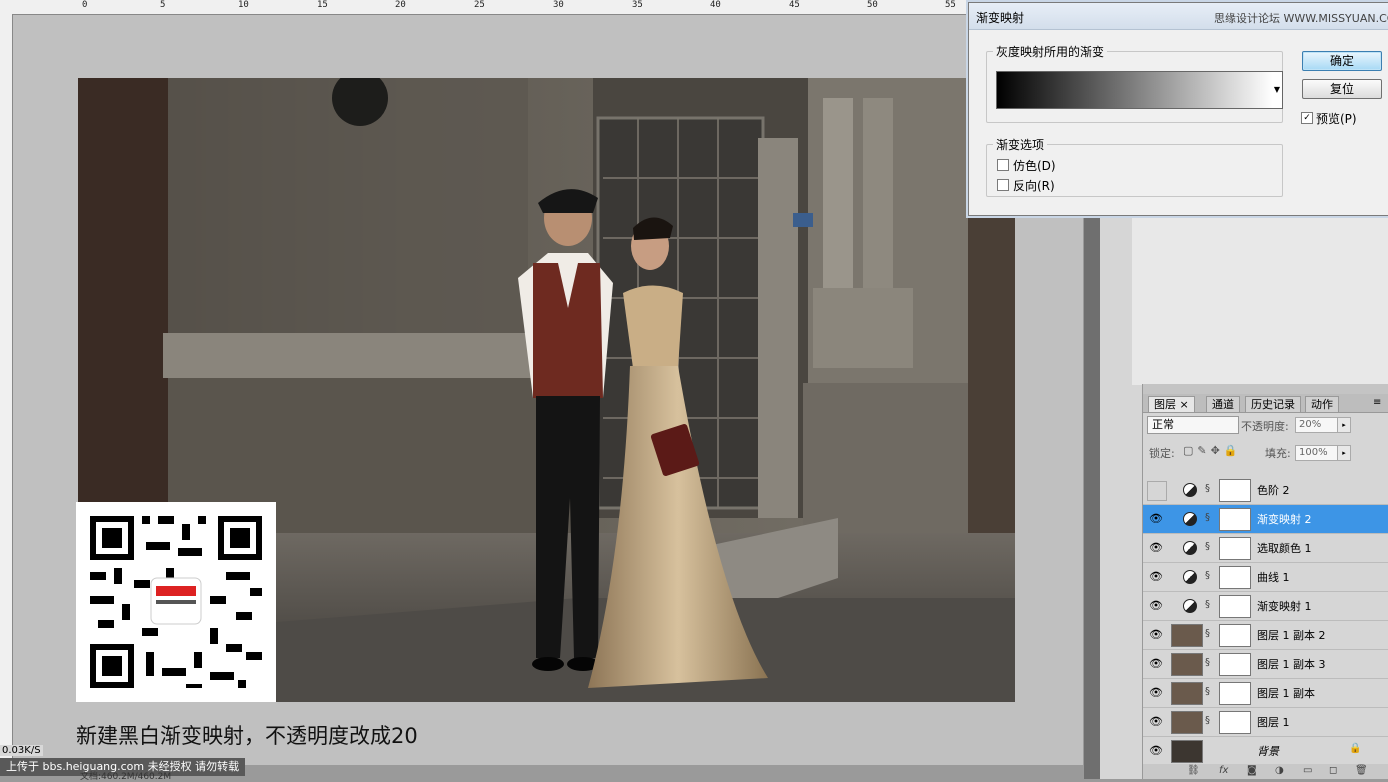 This screenshot has height=782, width=1388. What do you see at coordinates (1265, 548) in the screenshot?
I see `layer-row: 👁 § 选取颜色 1` at bounding box center [1265, 548].